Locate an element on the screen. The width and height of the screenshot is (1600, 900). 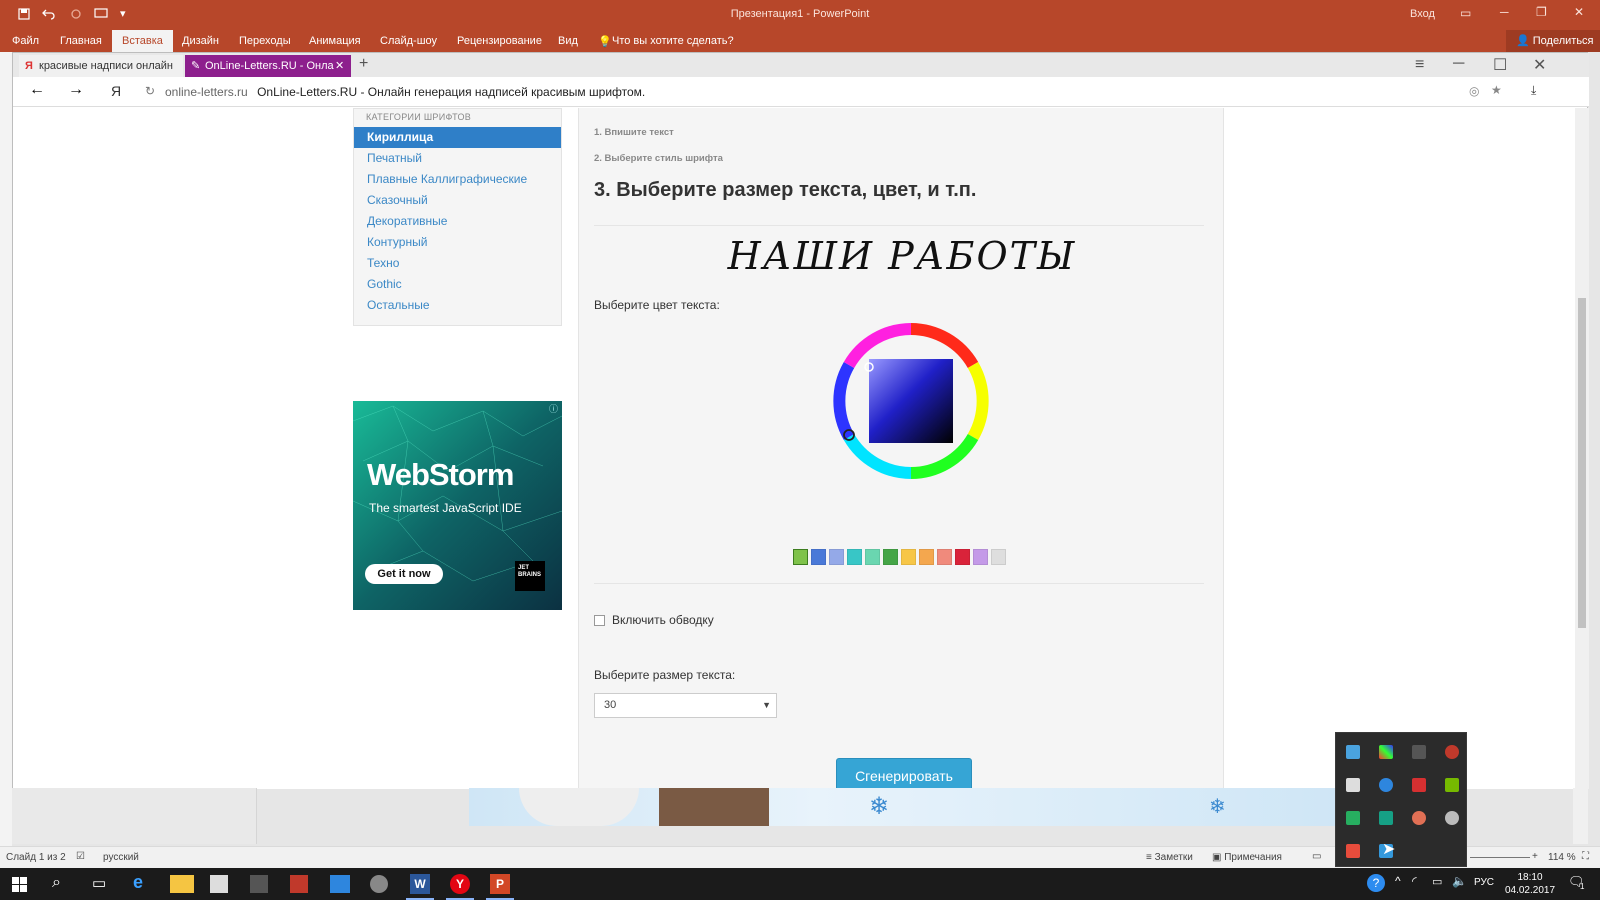
fit-slide-icon: ⛶ is located at coordinates (1585, 856).